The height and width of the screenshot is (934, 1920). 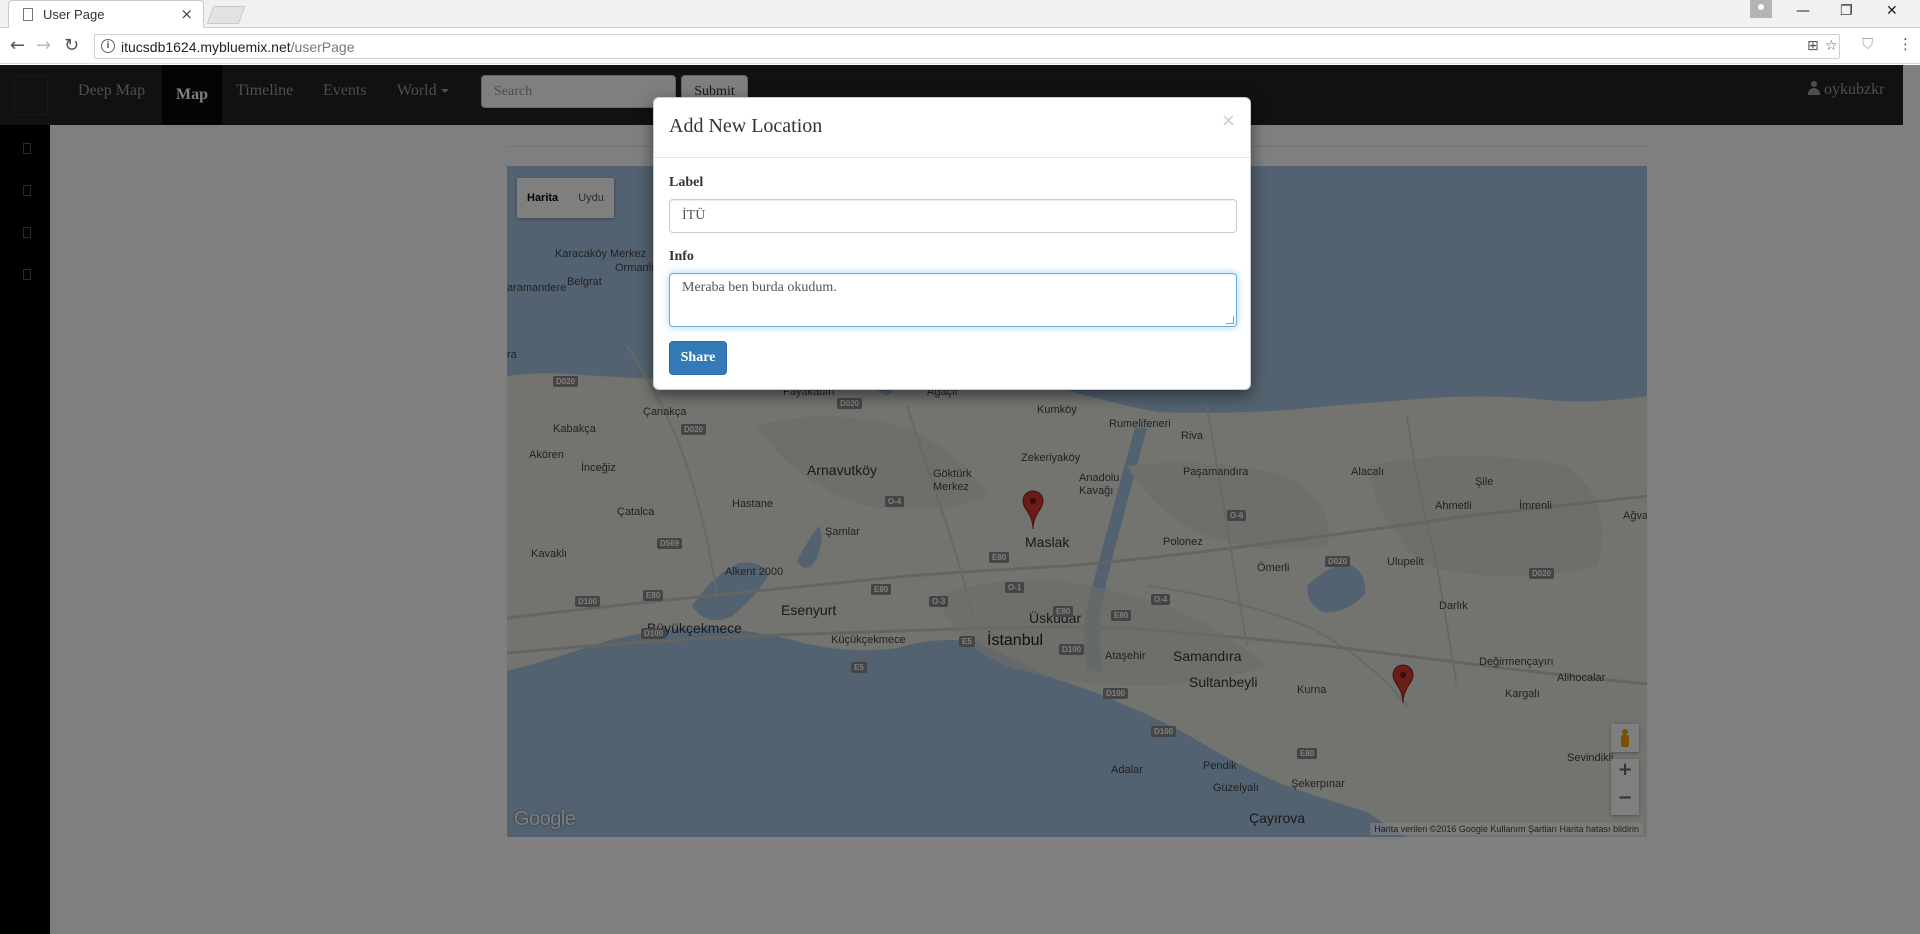 I want to click on info-textarea: Meraba ben burda okudum., so click(x=953, y=300).